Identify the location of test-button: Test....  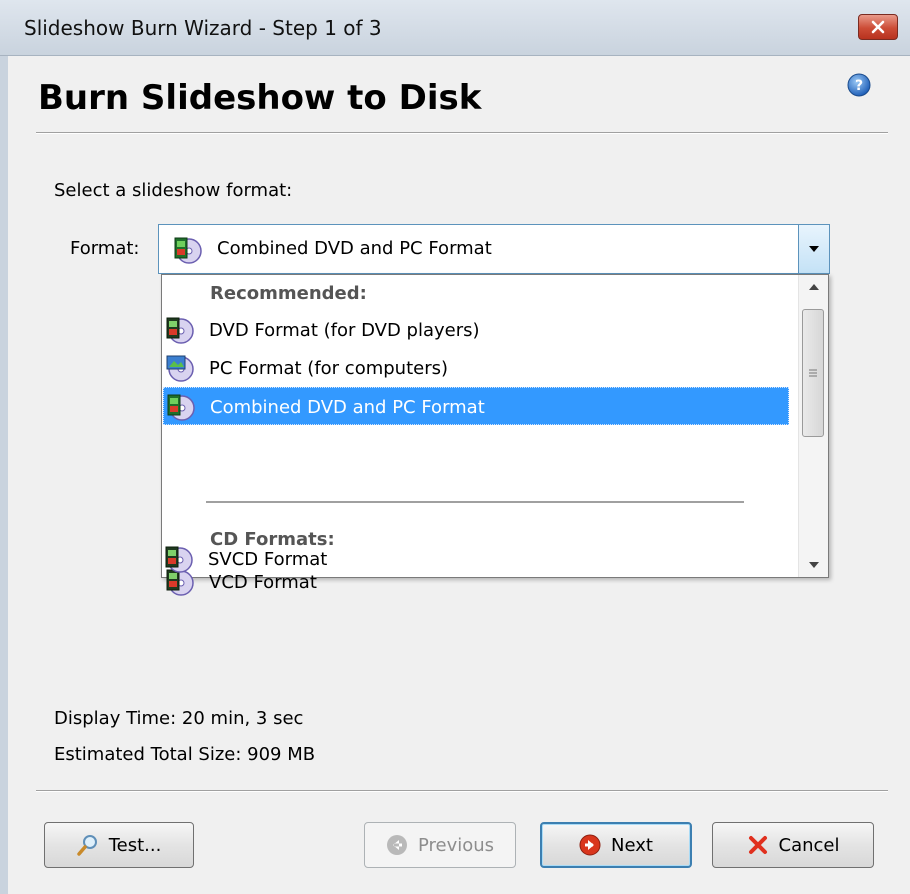
(119, 845).